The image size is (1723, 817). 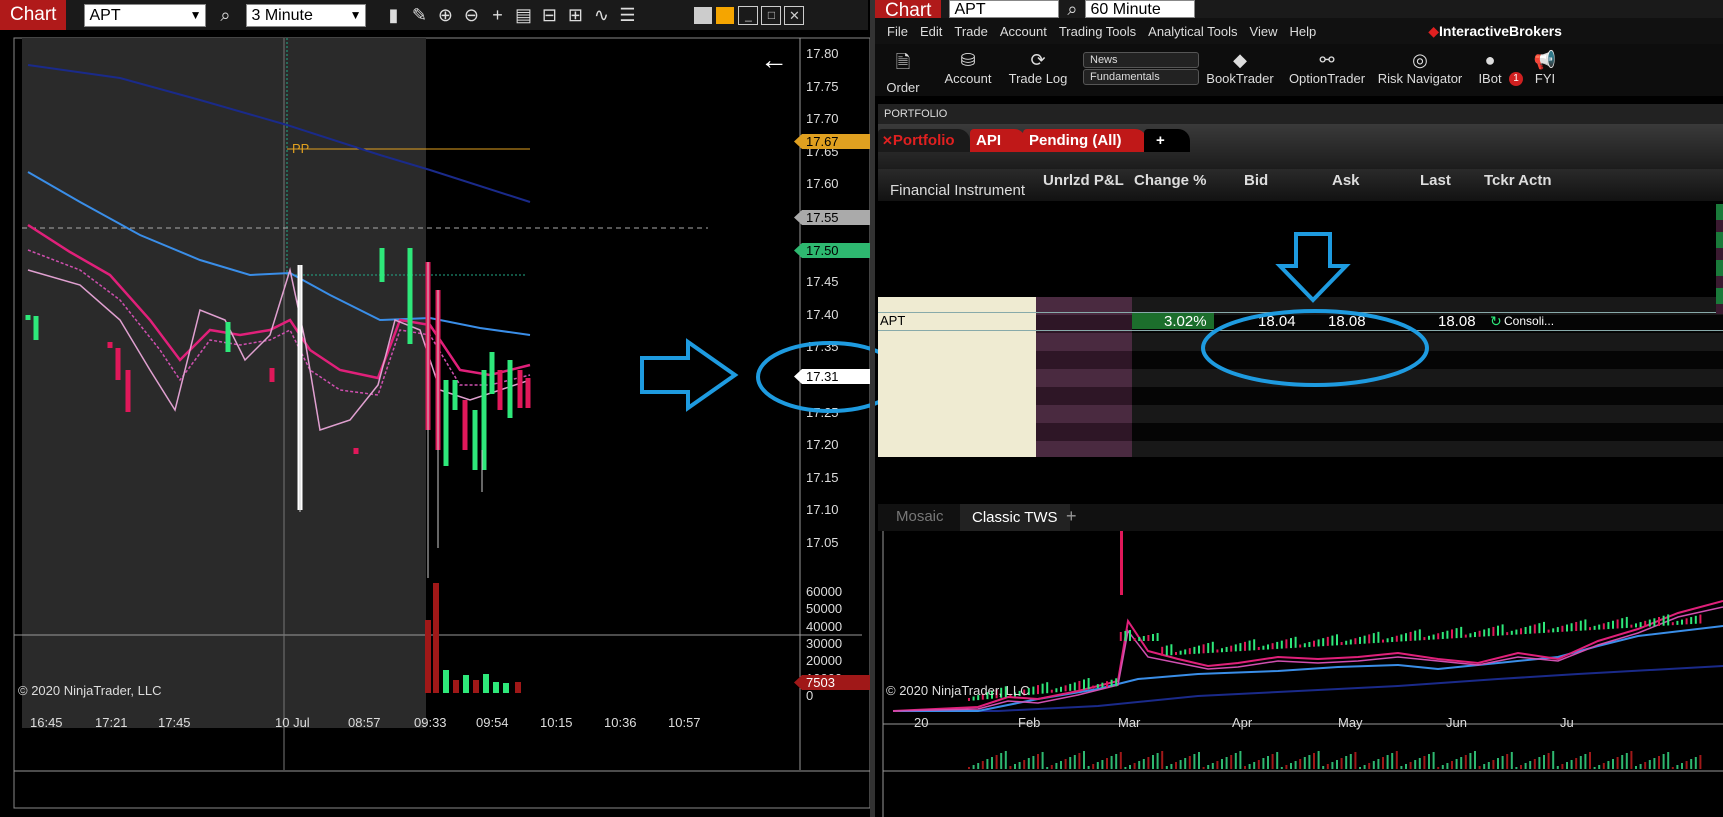 I want to click on fundamentals-button: Fundamentals, so click(x=1141, y=77).